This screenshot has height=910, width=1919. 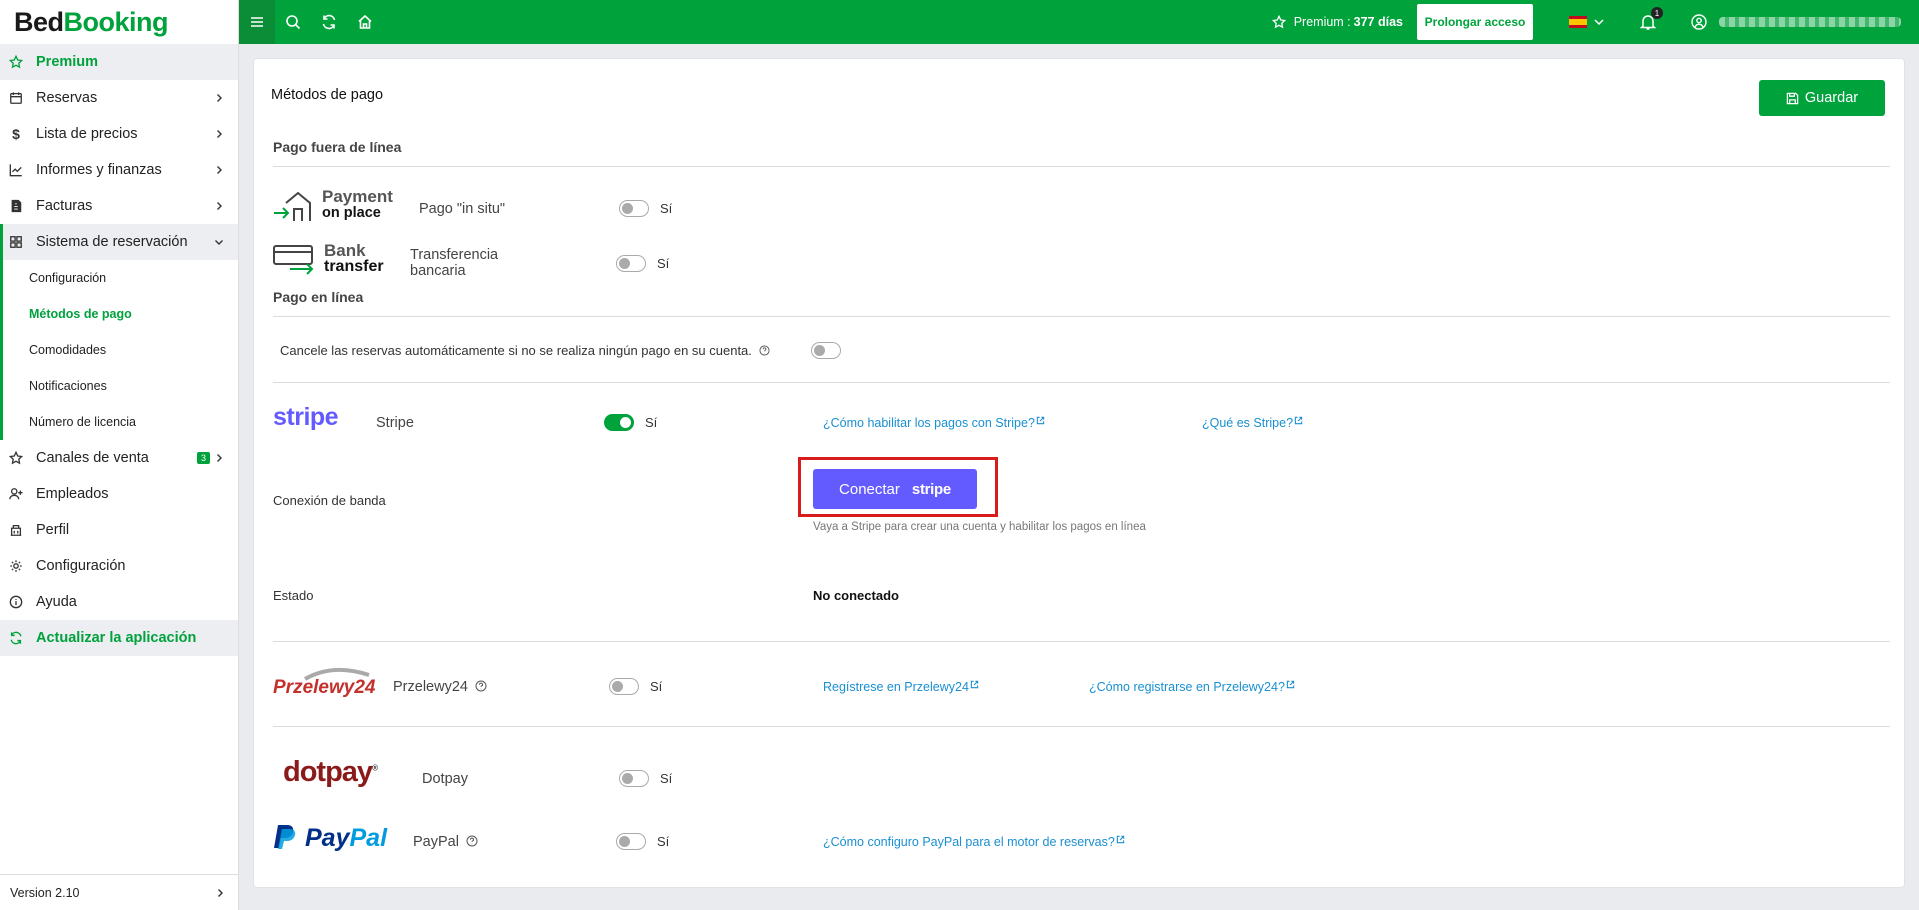 What do you see at coordinates (92, 458) in the screenshot?
I see `sidebar-item-label: Canales de venta` at bounding box center [92, 458].